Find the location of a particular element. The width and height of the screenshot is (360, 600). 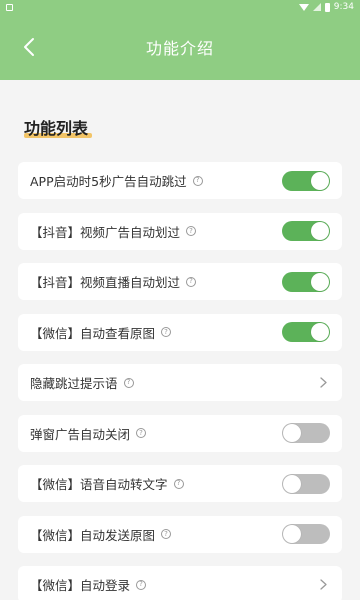

list-item-text-group: APP启动时5秒广告自动跳过? is located at coordinates (116, 180).